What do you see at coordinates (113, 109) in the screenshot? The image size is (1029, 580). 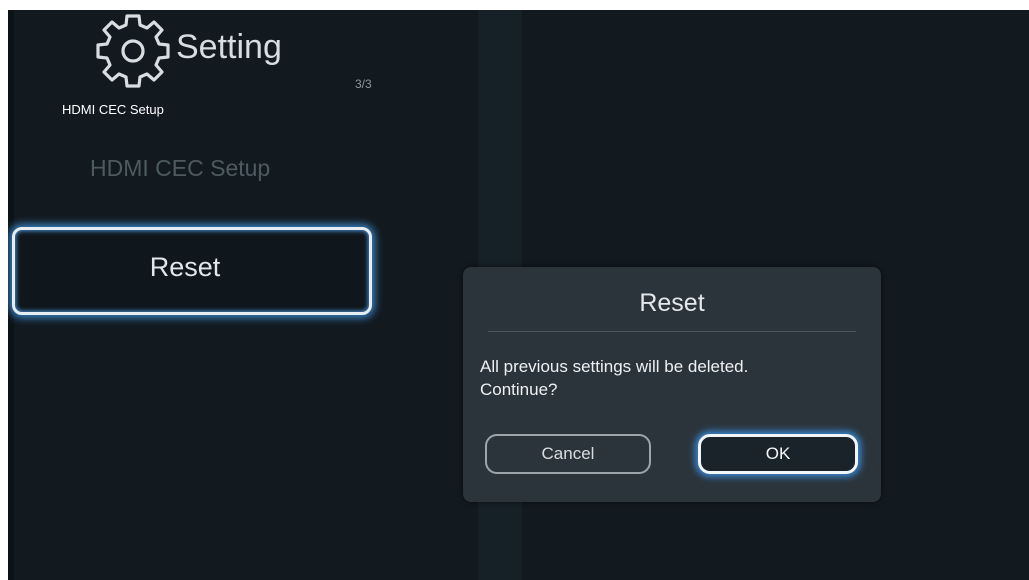 I see `section-caption: HDMI CEC Setup` at bounding box center [113, 109].